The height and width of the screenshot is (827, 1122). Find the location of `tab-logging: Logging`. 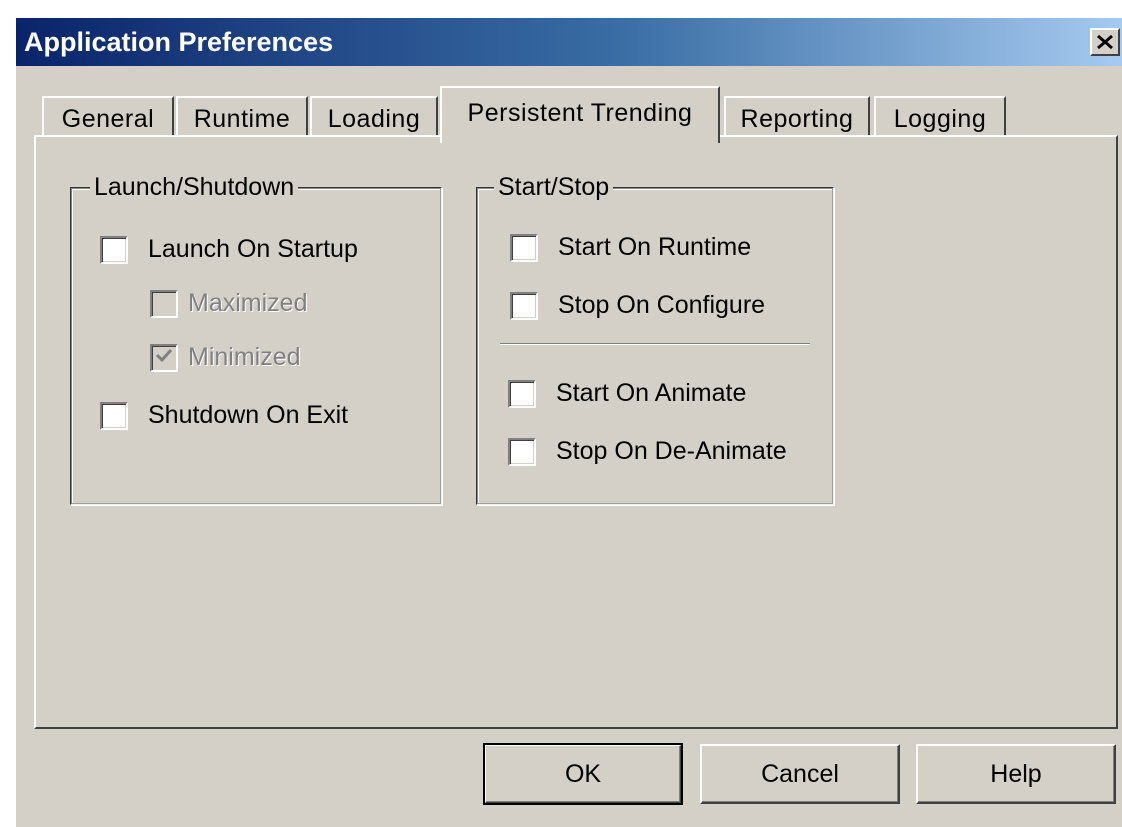

tab-logging: Logging is located at coordinates (940, 118).